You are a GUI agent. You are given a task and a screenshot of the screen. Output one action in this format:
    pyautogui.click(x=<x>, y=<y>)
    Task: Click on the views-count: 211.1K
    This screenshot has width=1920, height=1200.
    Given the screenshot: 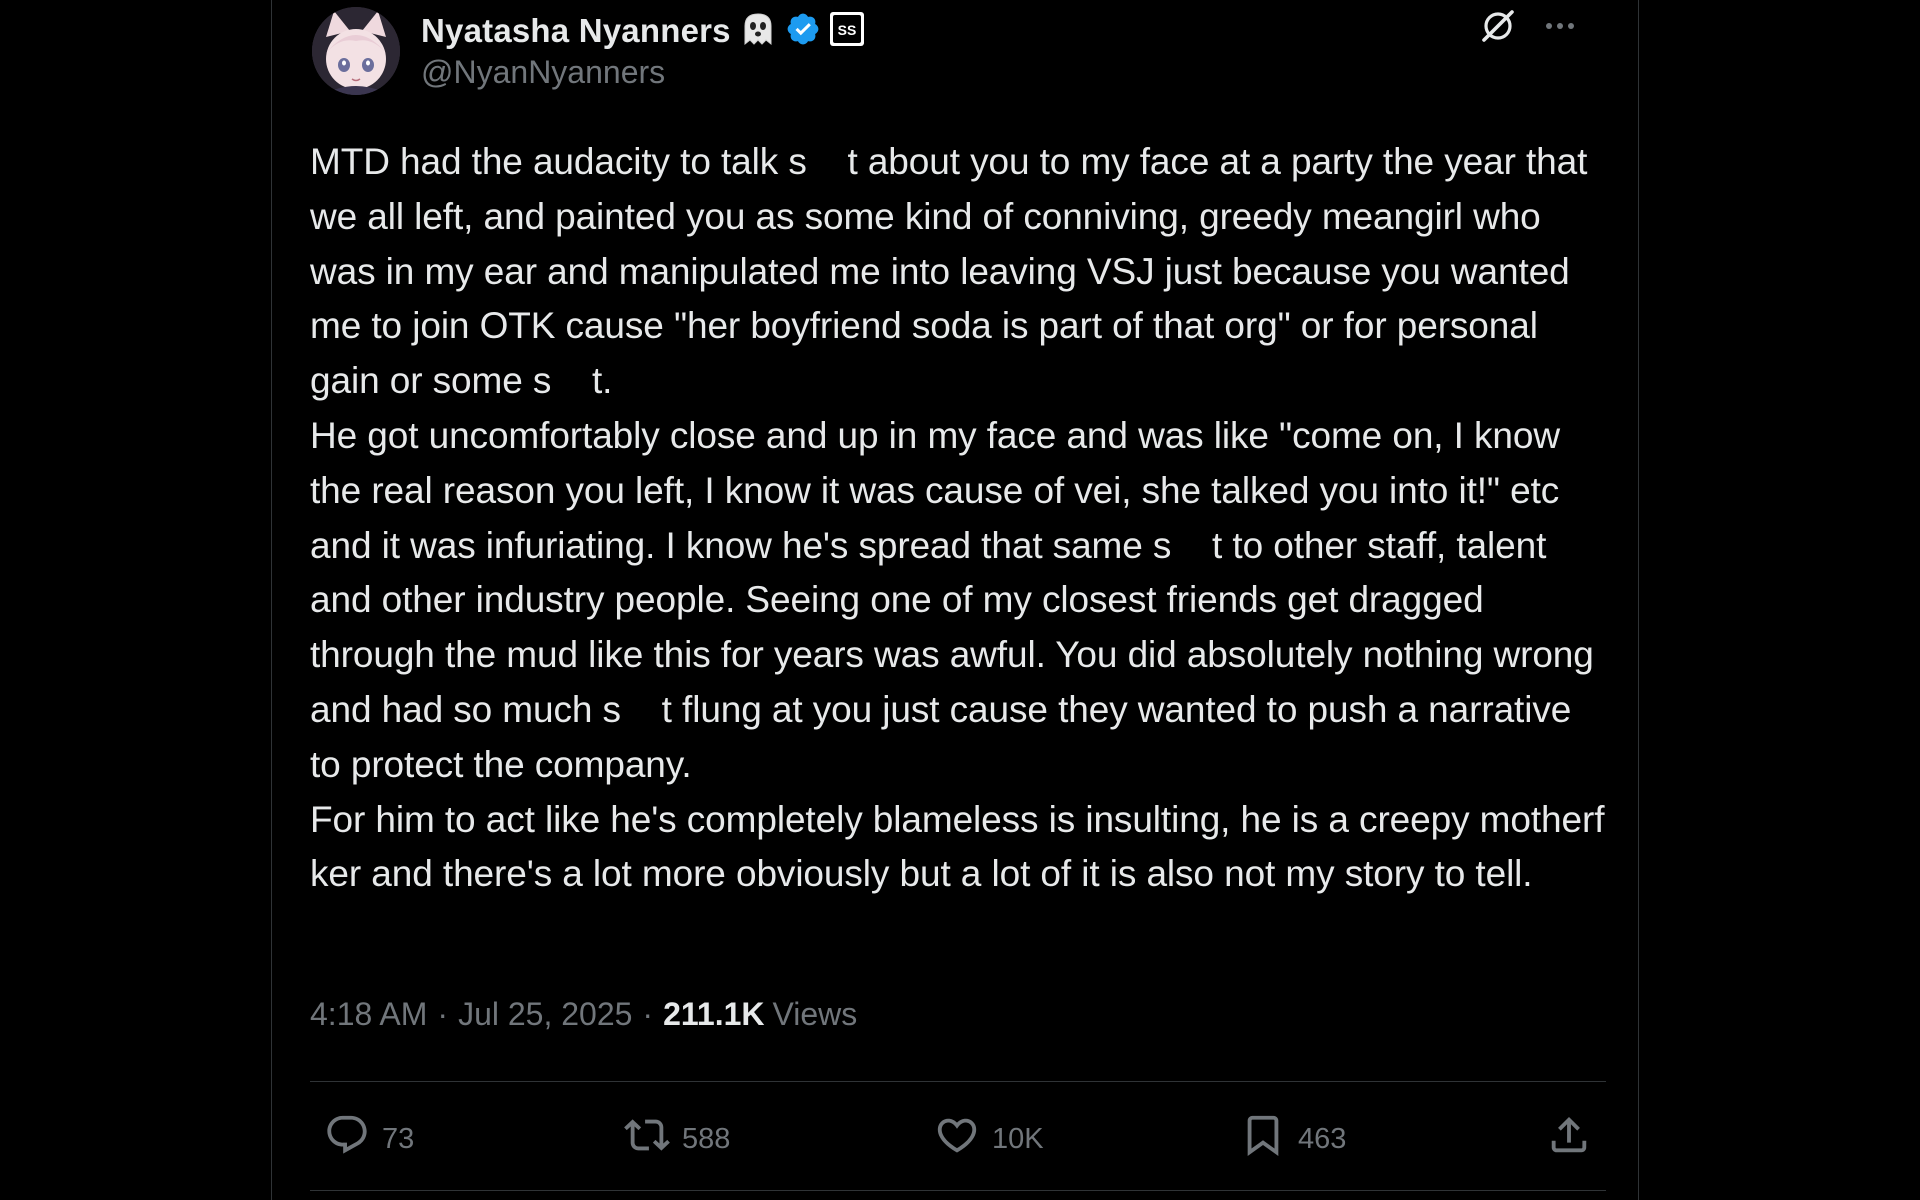 What is the action you would take?
    pyautogui.click(x=714, y=1014)
    